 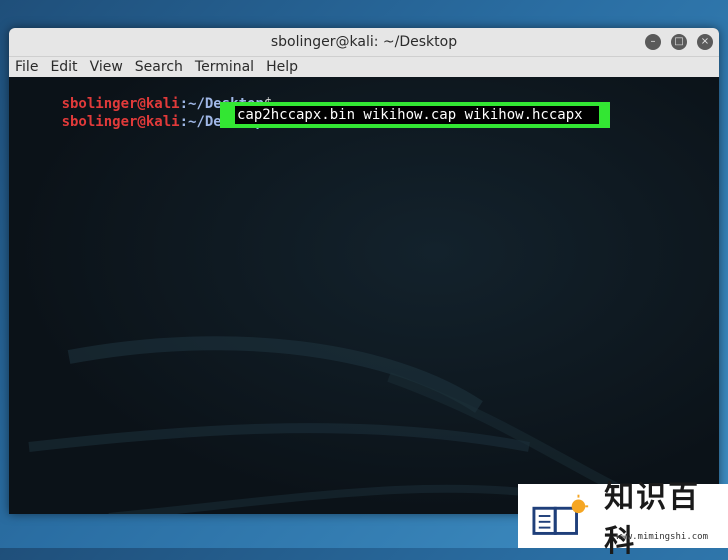 I want to click on menu-view: View, so click(x=106, y=67).